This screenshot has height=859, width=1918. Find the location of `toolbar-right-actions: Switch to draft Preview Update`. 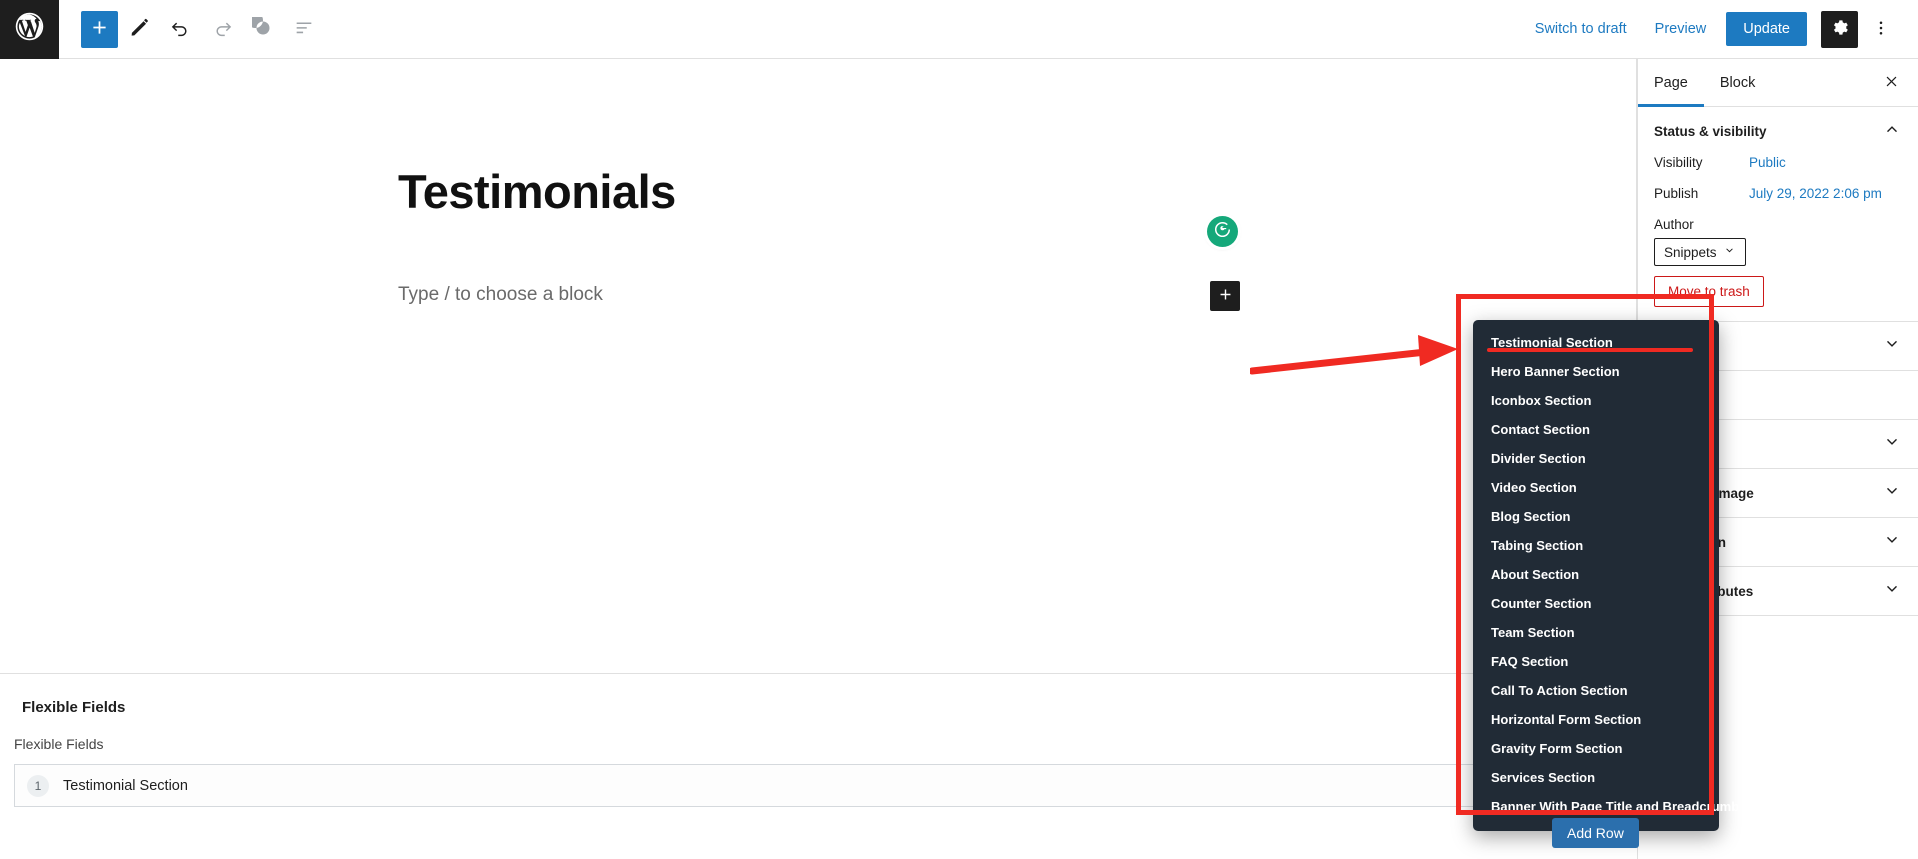

toolbar-right-actions: Switch to draft Preview Update is located at coordinates (1719, 29).